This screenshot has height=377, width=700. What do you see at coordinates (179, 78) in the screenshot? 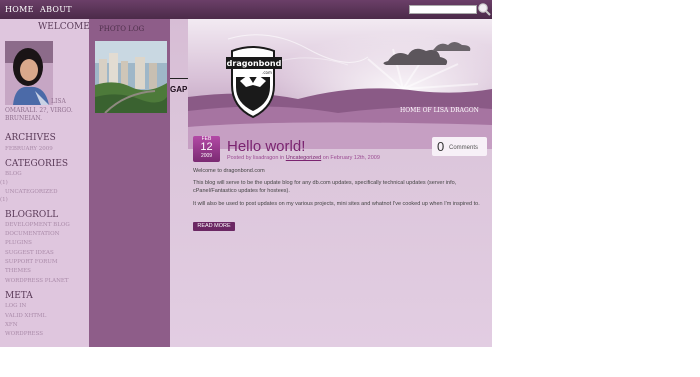
I see `divider` at bounding box center [179, 78].